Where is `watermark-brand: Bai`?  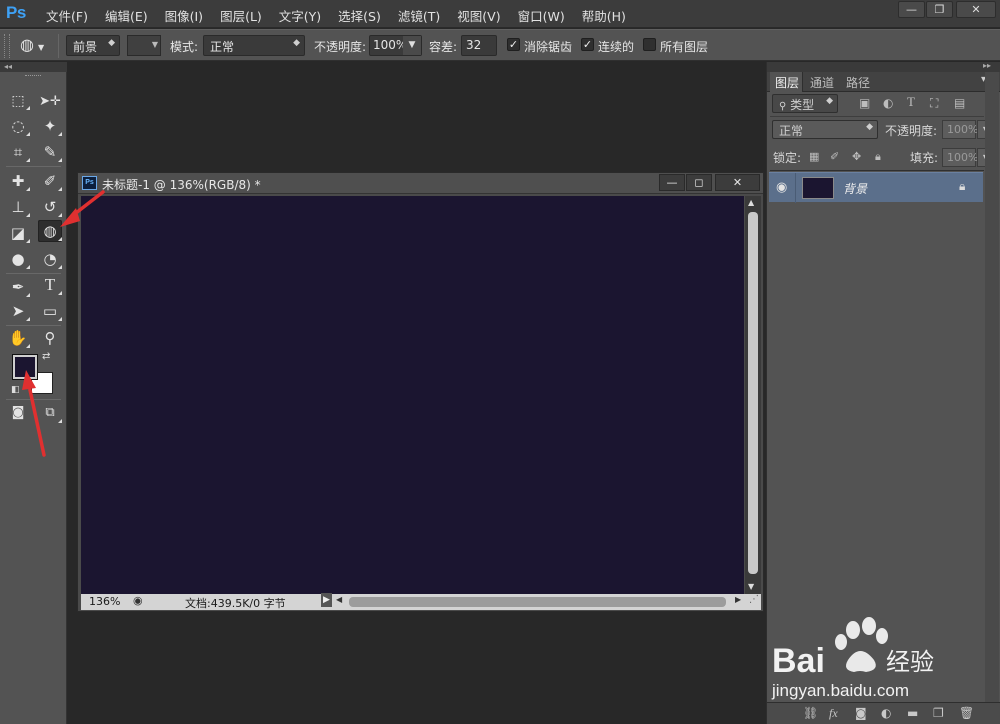 watermark-brand: Bai is located at coordinates (798, 661).